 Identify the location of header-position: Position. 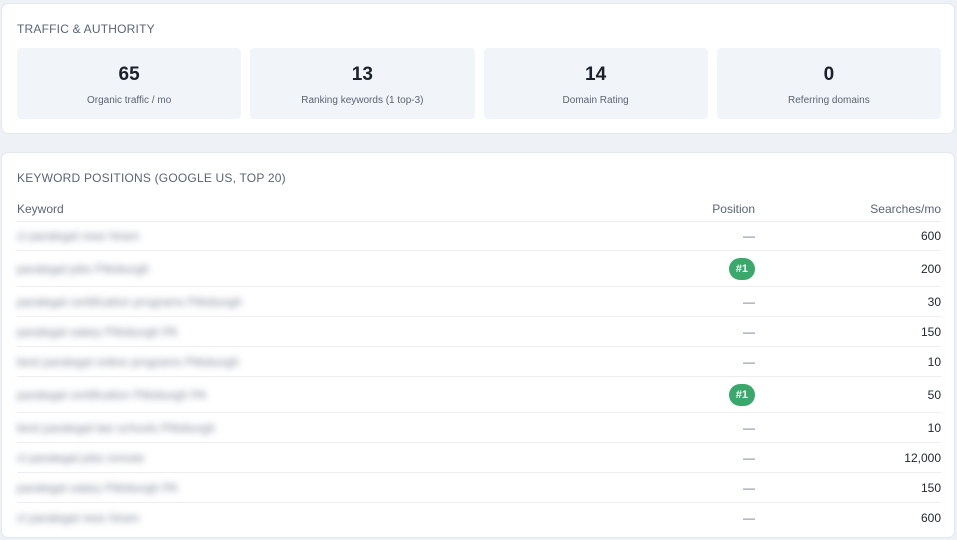
(733, 209).